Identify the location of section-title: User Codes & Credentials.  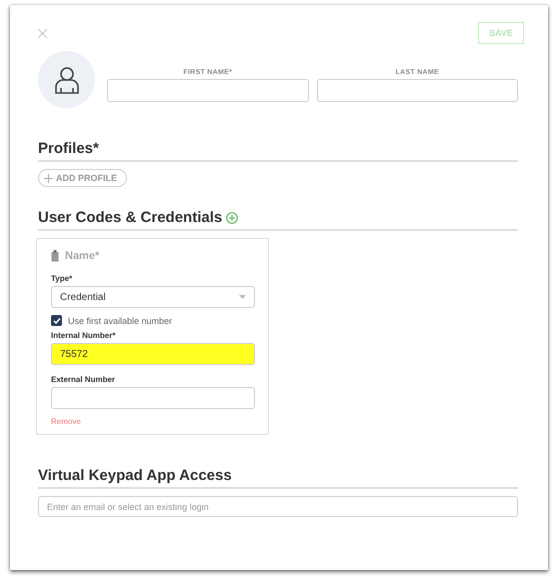
(130, 217).